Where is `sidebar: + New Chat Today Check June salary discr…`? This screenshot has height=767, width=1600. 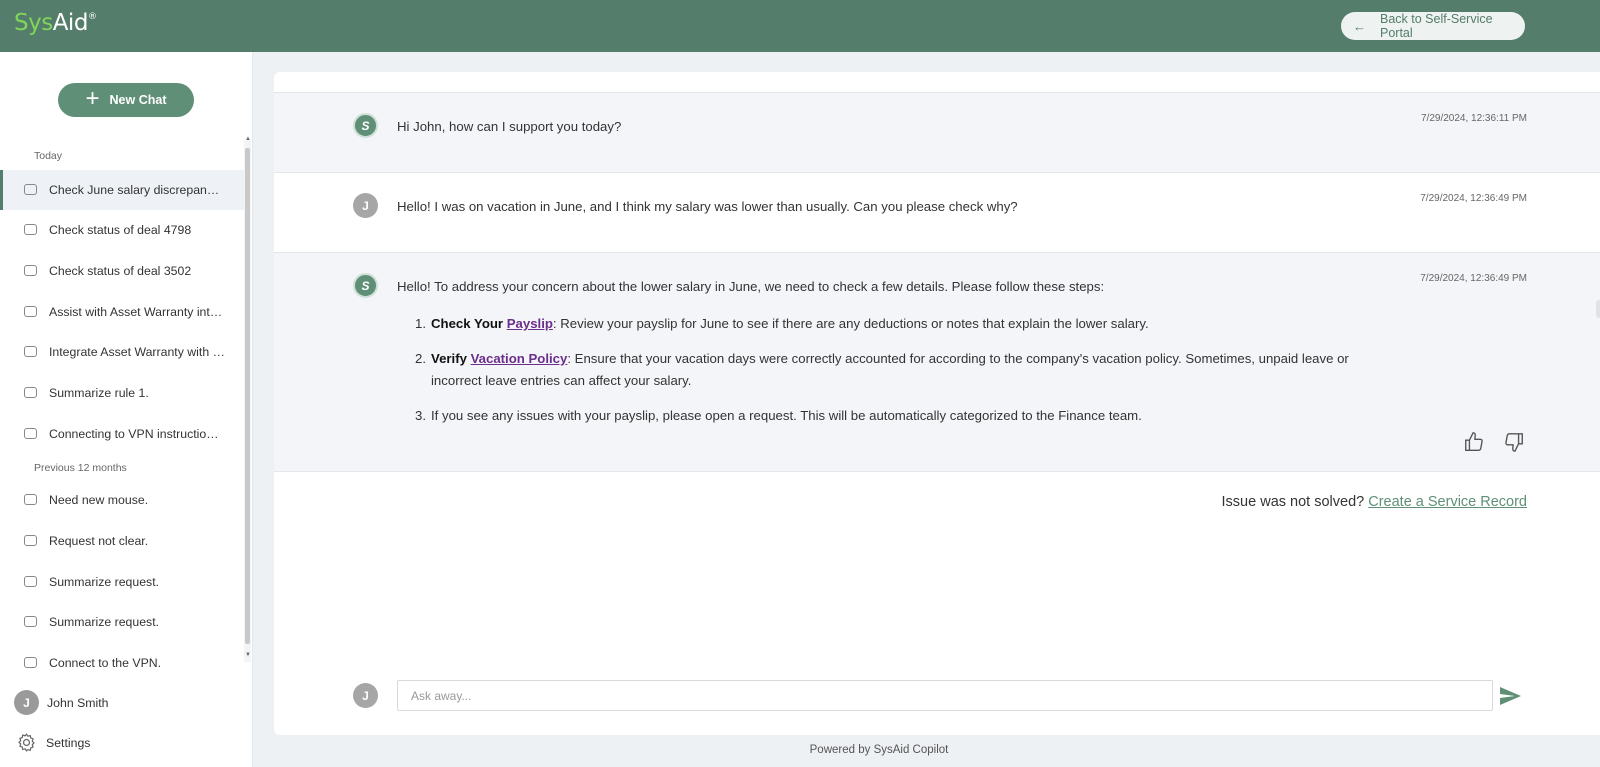 sidebar: + New Chat Today Check June salary discr… is located at coordinates (126, 409).